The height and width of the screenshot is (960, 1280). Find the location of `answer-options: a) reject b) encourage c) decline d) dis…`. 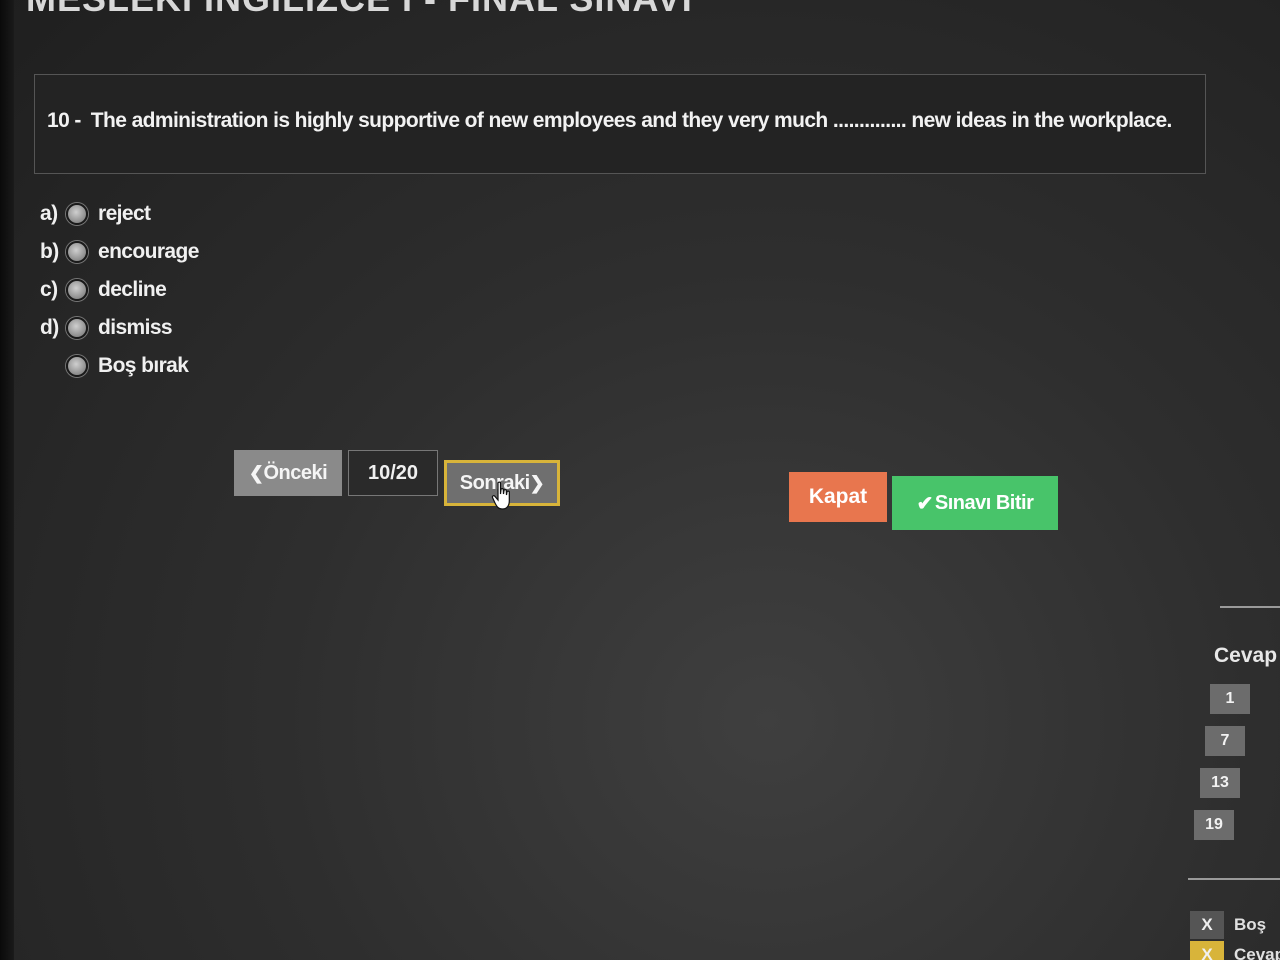

answer-options: a) reject b) encourage c) decline d) dis… is located at coordinates (119, 290).